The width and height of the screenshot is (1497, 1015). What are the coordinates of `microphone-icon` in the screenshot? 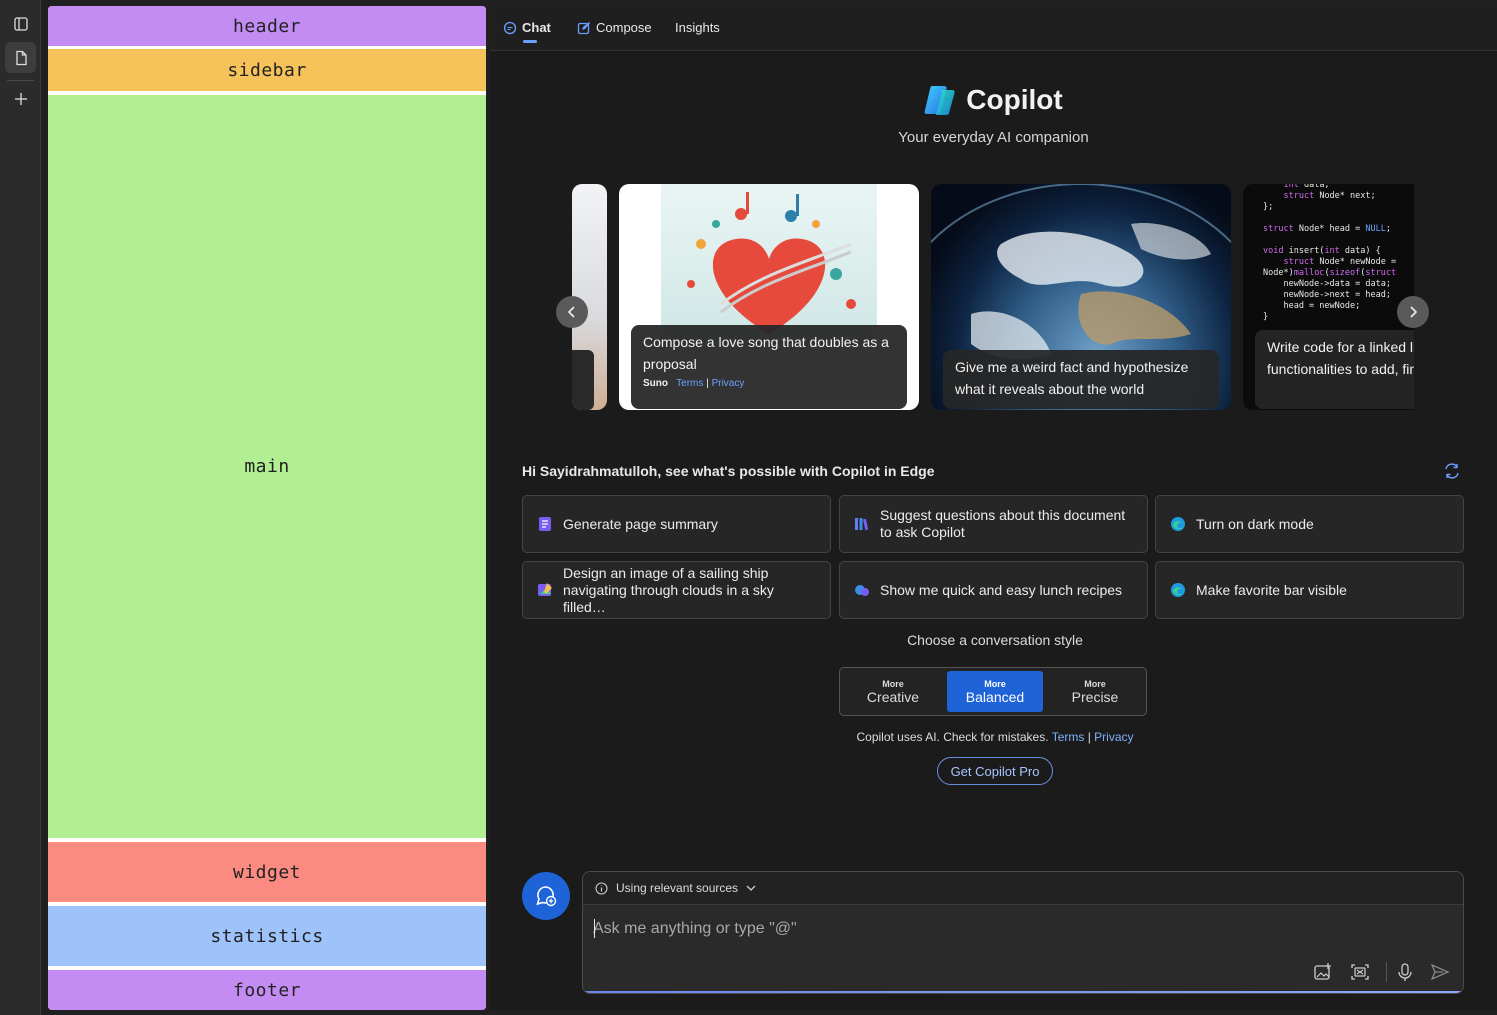 It's located at (1405, 972).